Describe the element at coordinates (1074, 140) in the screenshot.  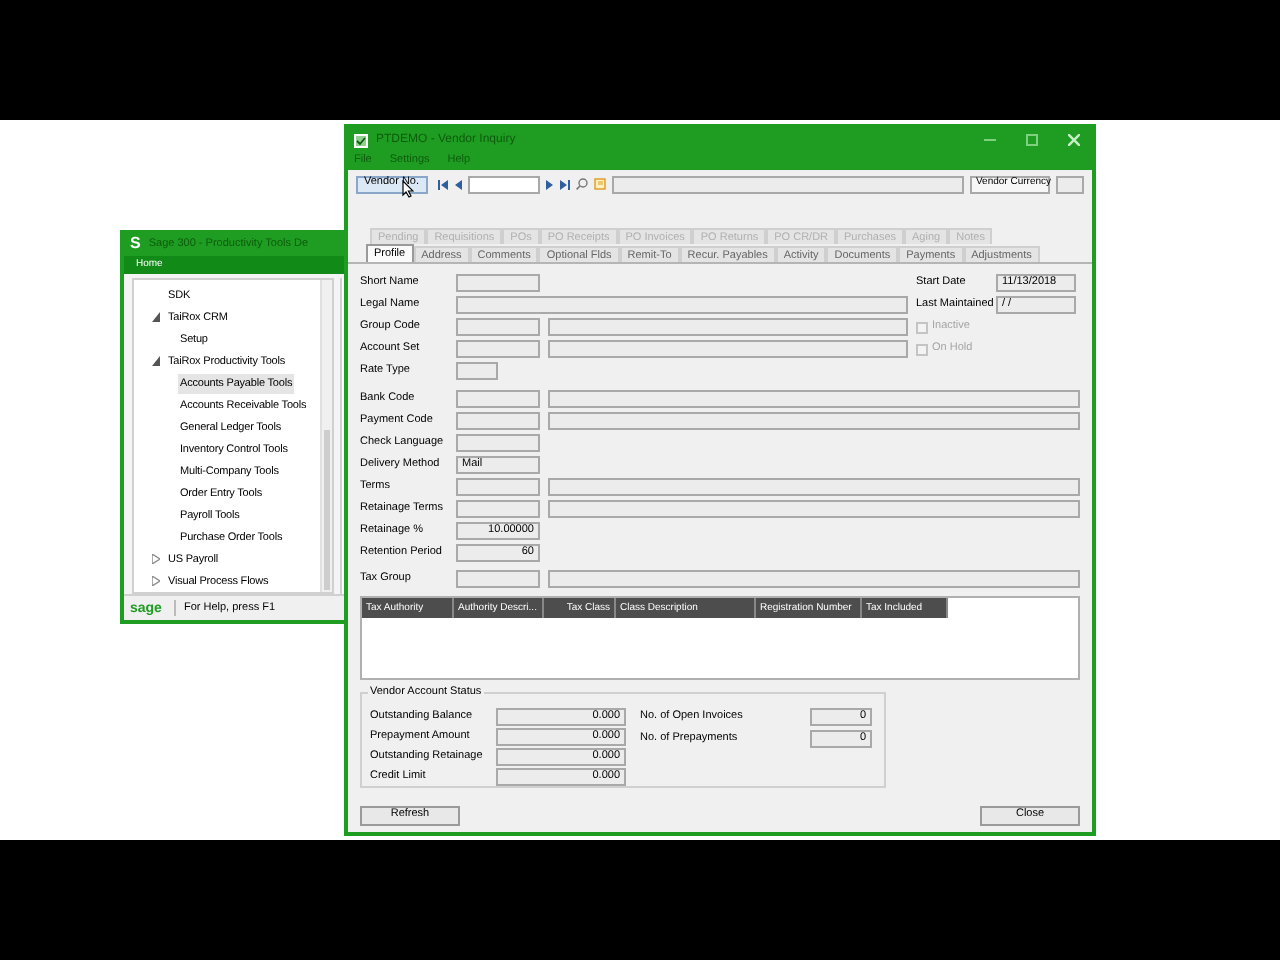
I see `close-icon` at that location.